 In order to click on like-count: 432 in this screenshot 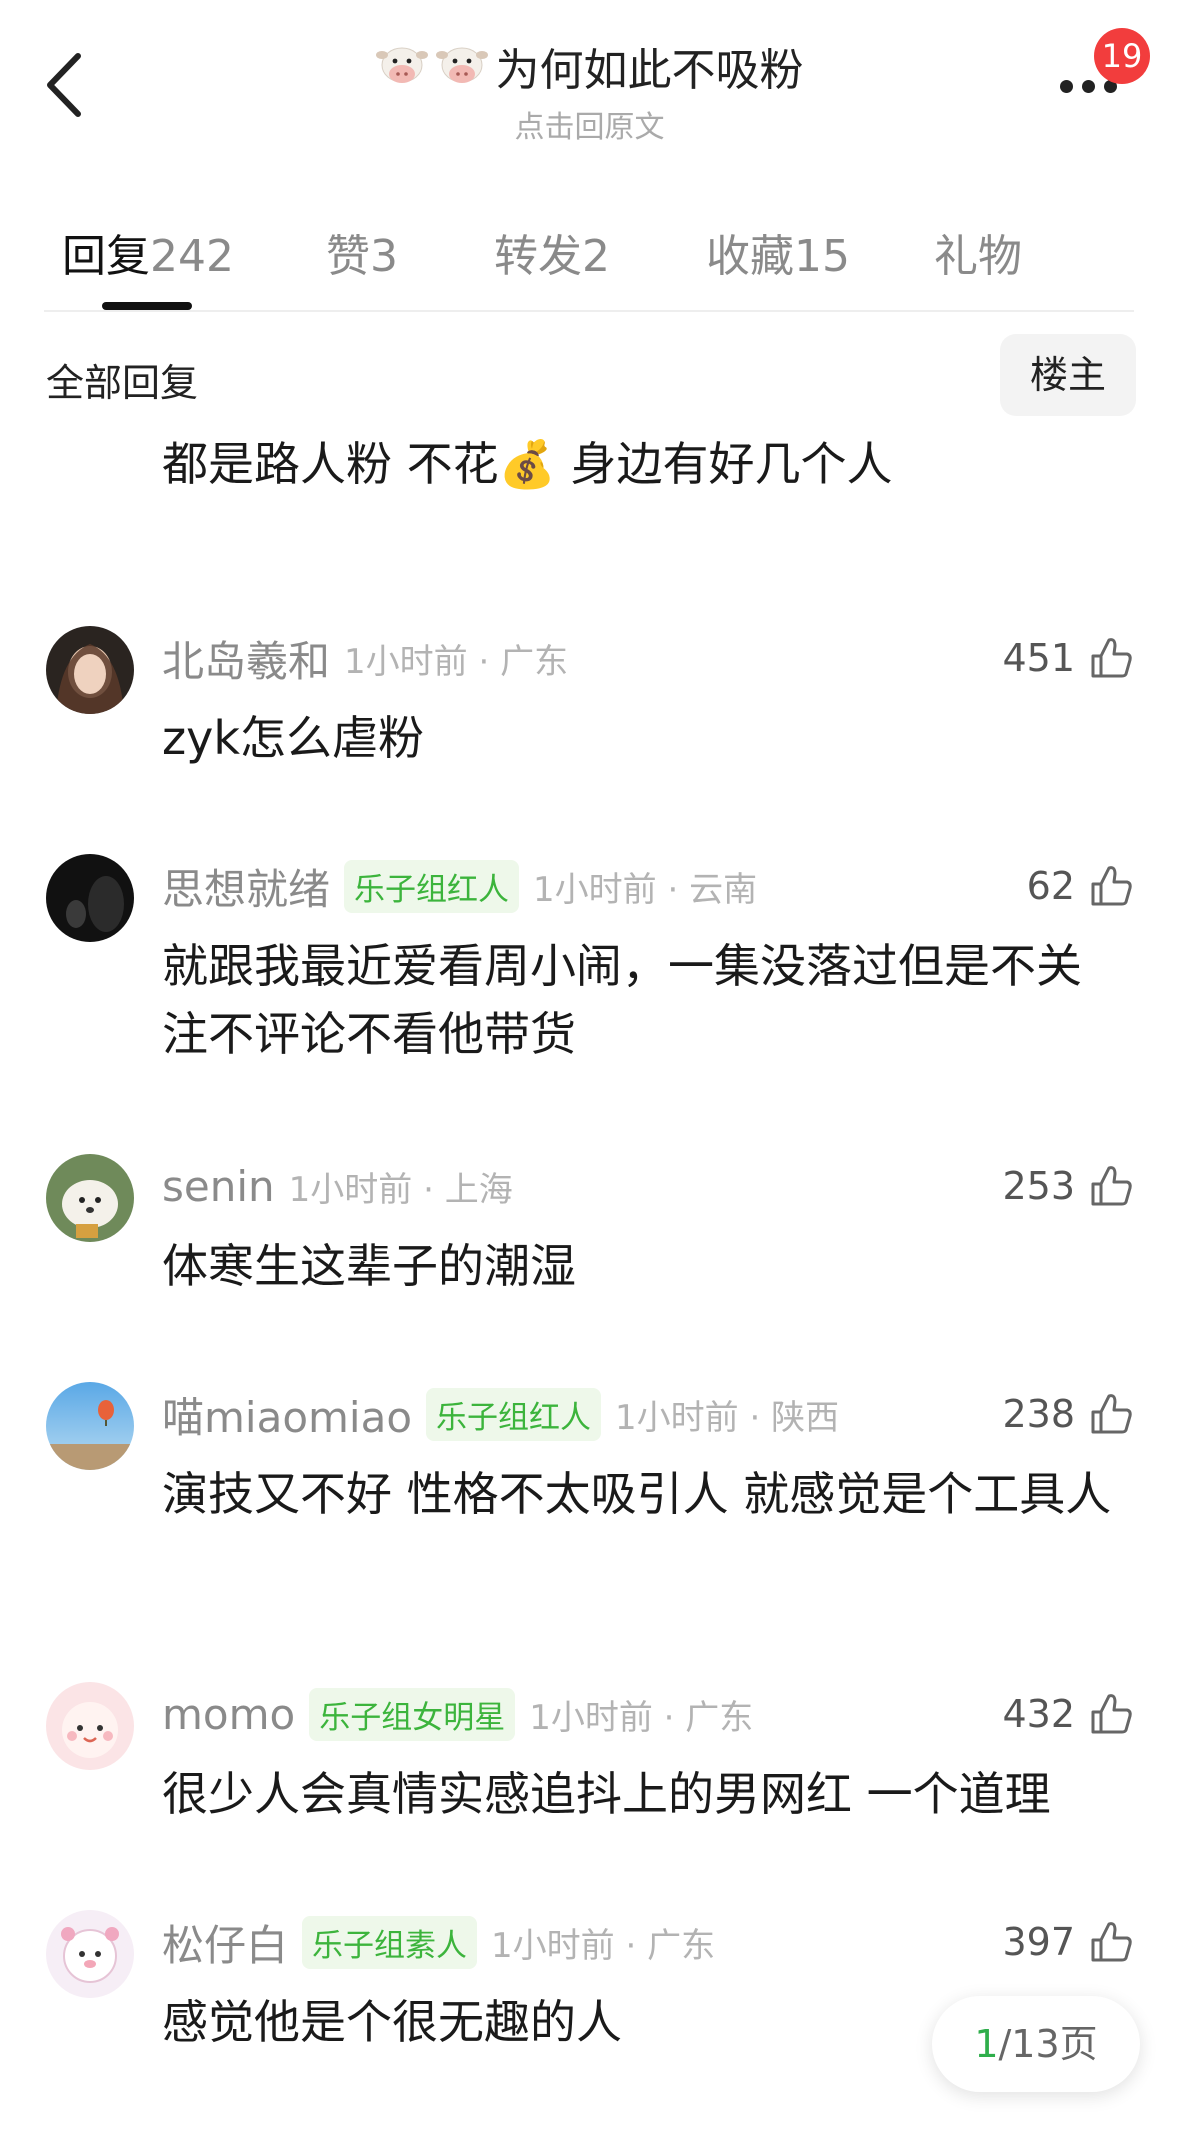, I will do `click(1038, 1714)`.